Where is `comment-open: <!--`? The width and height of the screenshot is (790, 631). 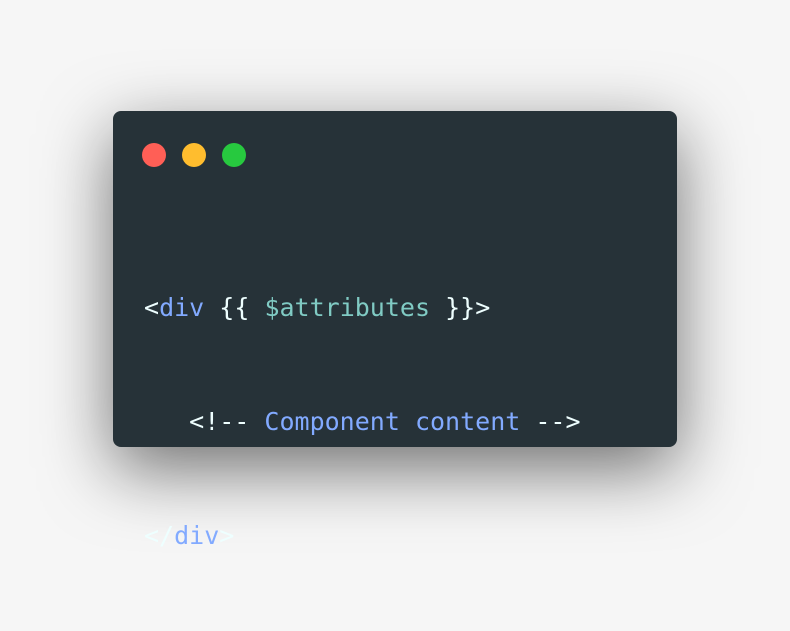 comment-open: <!-- is located at coordinates (219, 421).